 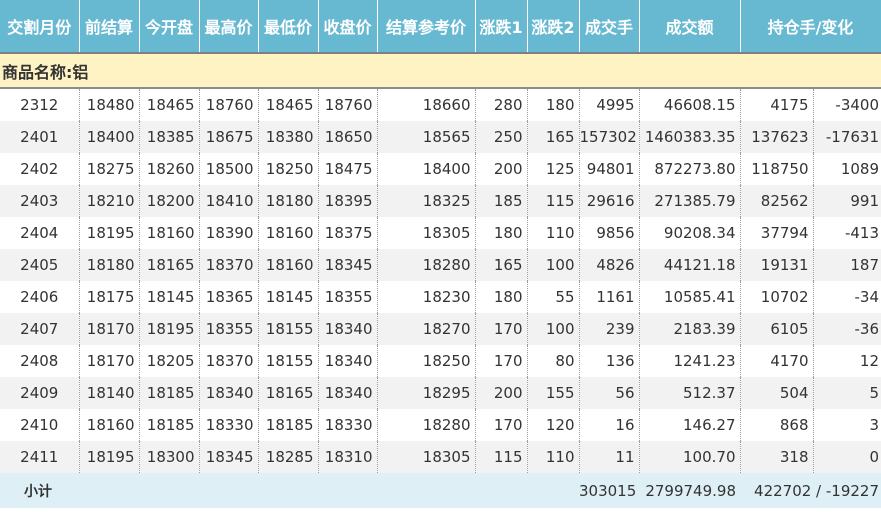 What do you see at coordinates (288, 297) in the screenshot?
I see `cell-low: 18145` at bounding box center [288, 297].